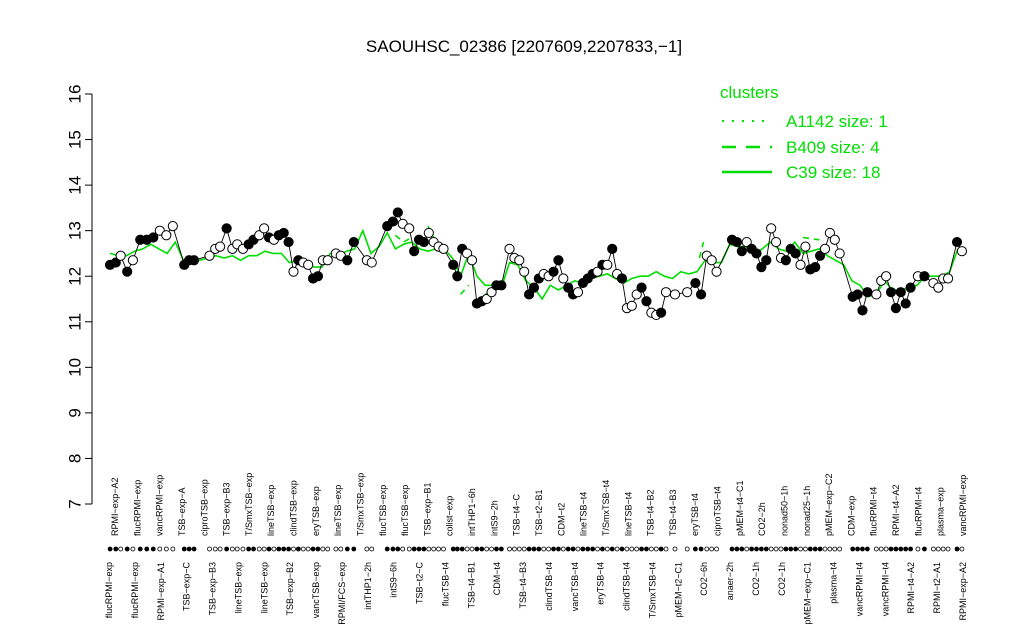  What do you see at coordinates (316, 590) in the screenshot?
I see `bottom-category-label: vancTSB−exp` at bounding box center [316, 590].